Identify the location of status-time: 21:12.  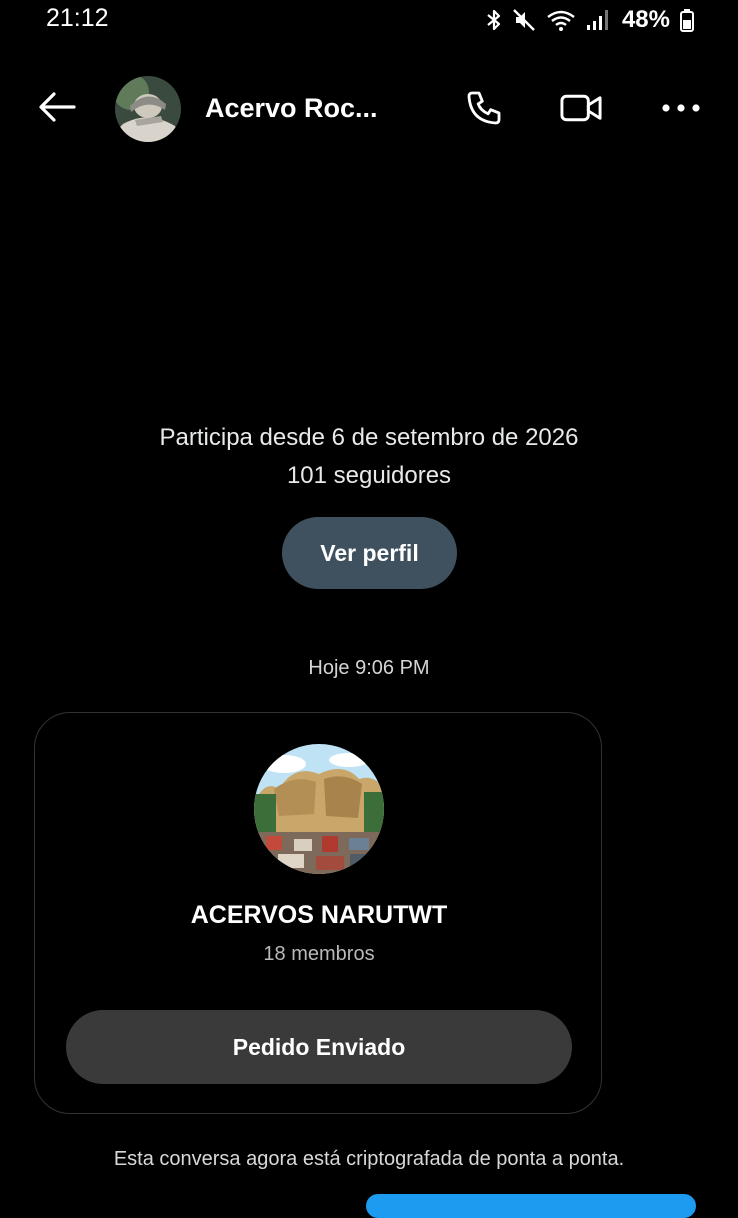
(77, 18).